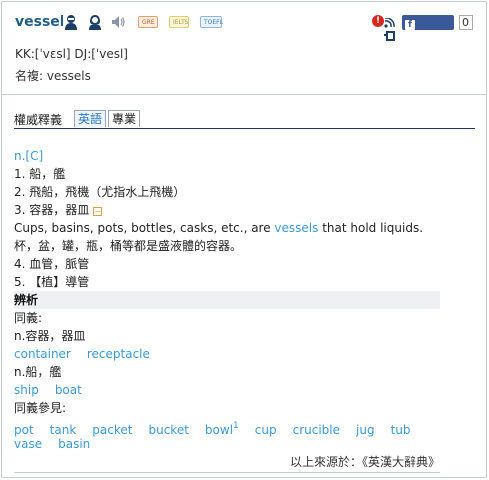  I want to click on see-also-link: jug, so click(365, 430).